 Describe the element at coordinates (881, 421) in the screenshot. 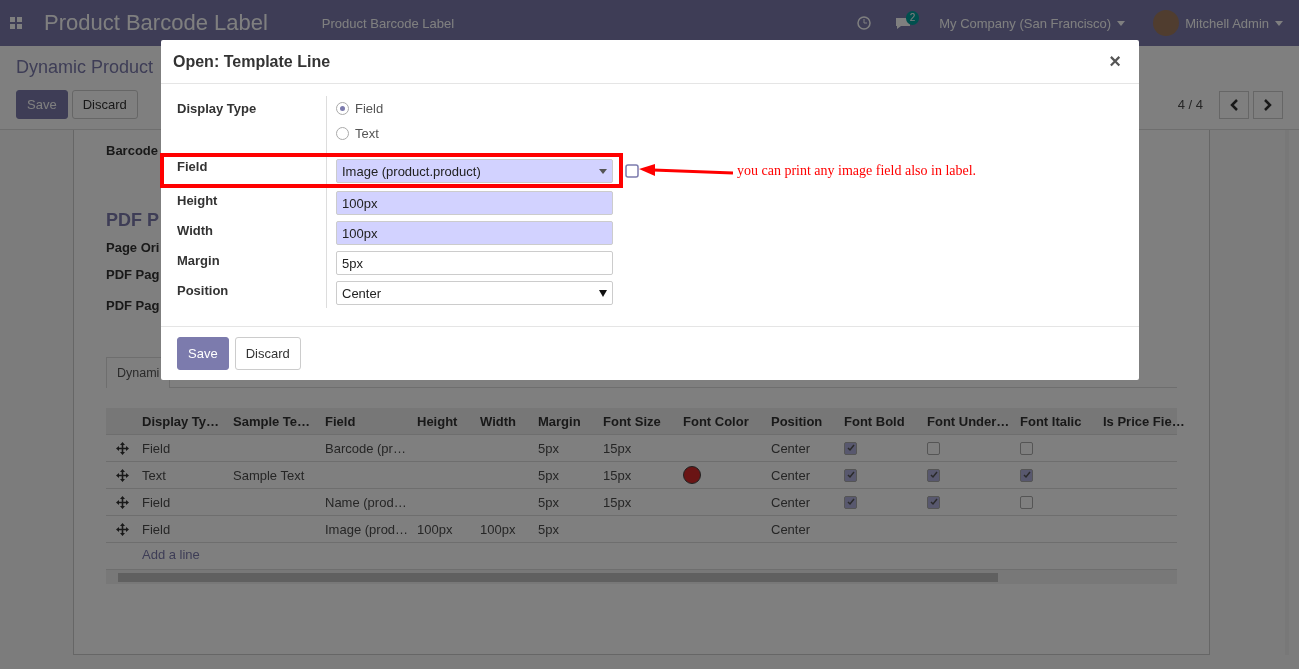

I see `column-header: Font Bold` at that location.